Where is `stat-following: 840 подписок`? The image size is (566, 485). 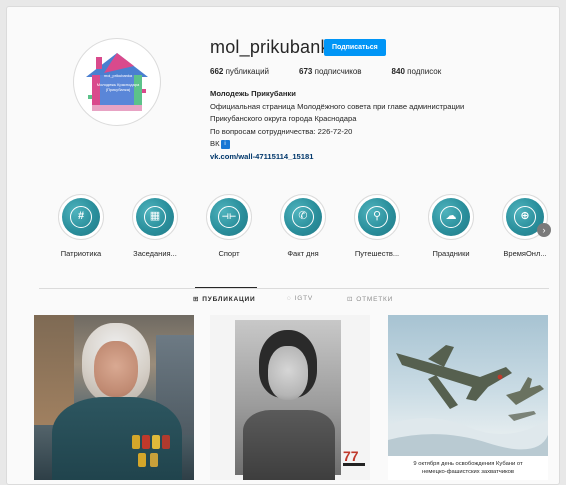
stat-following: 840 подписок is located at coordinates (417, 71).